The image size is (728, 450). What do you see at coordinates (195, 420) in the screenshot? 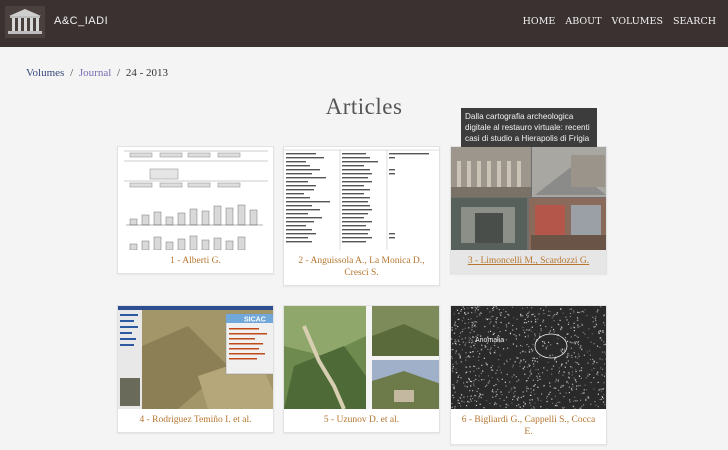
I see `article-link: 4 - Rodriguez Temiño I. et al.` at bounding box center [195, 420].